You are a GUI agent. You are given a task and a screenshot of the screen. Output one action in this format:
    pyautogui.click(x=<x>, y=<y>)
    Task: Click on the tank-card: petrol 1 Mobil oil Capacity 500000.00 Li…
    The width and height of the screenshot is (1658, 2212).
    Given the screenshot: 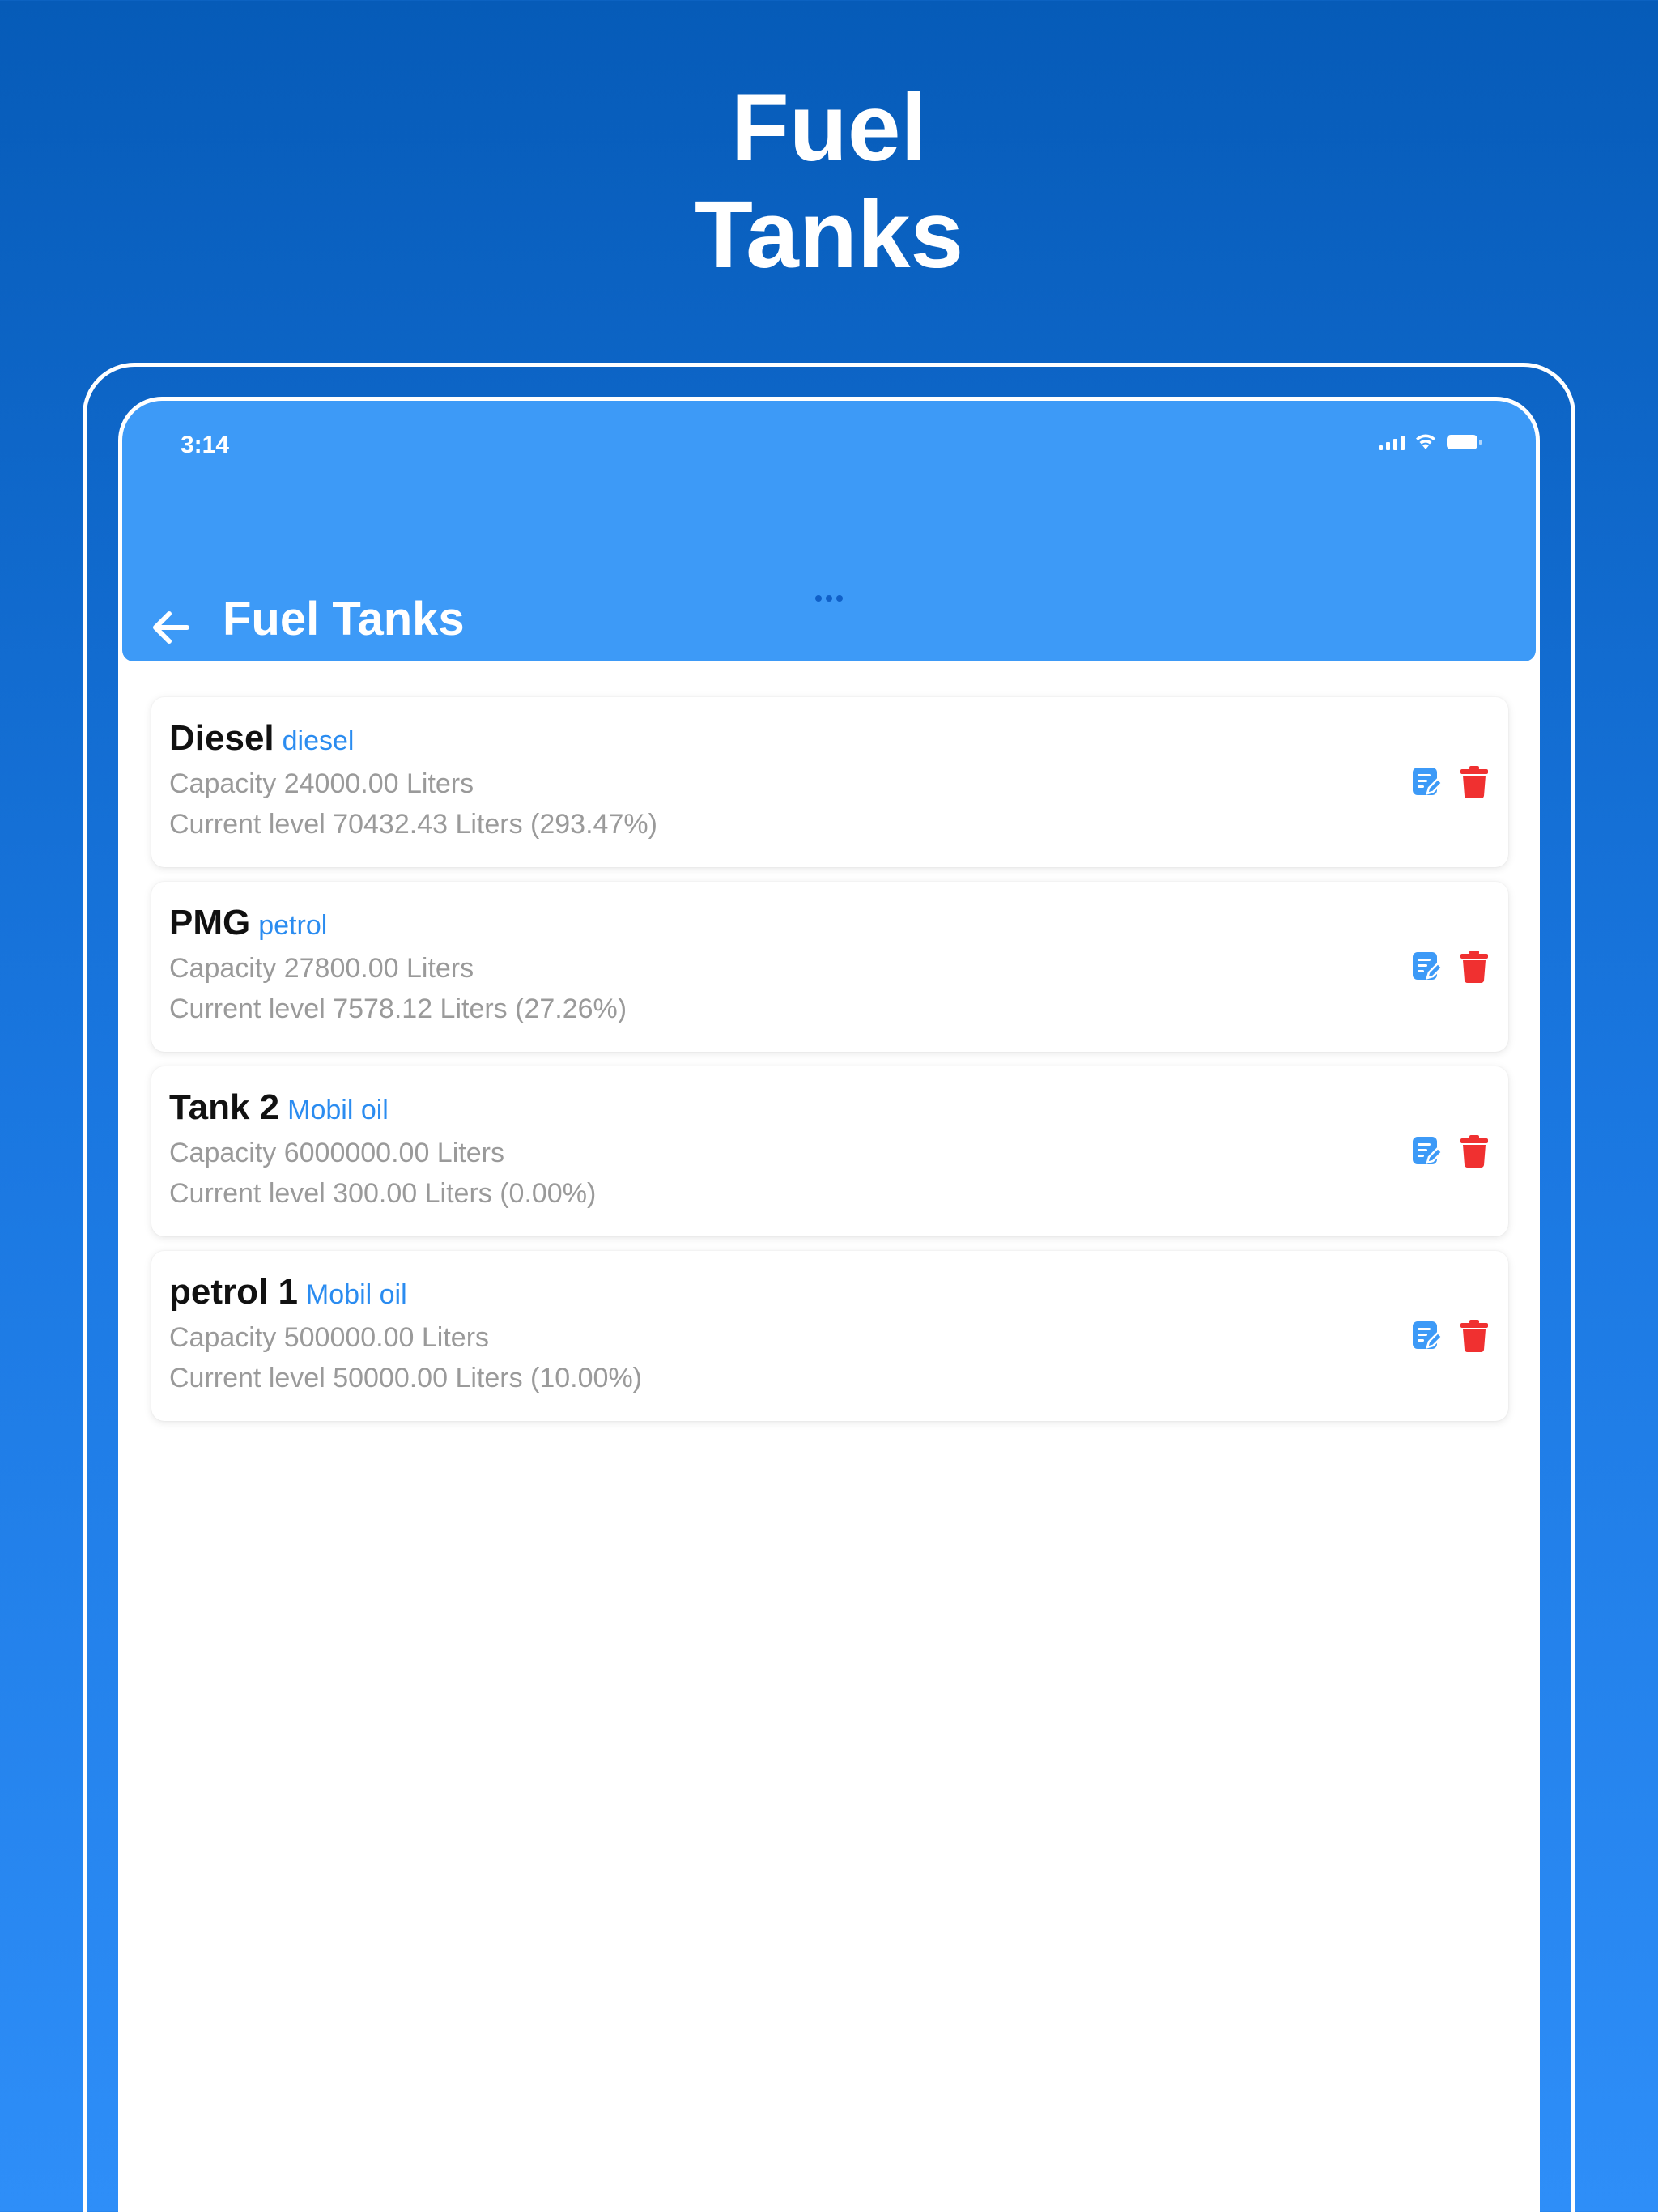 What is the action you would take?
    pyautogui.click(x=829, y=1336)
    